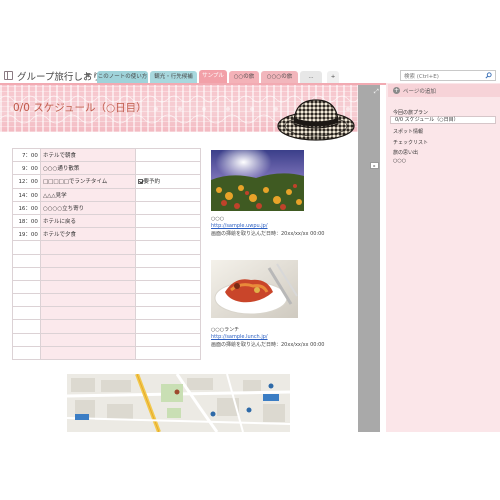  What do you see at coordinates (26, 234) in the screenshot?
I see `schedule-time: 19：00` at bounding box center [26, 234].